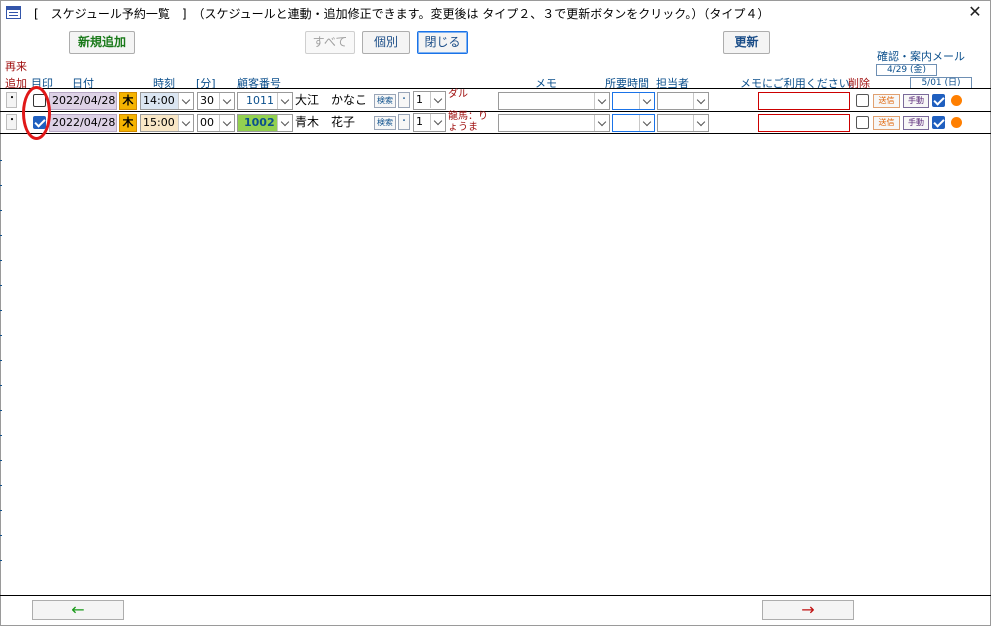  I want to click on customer-no-select: 1002, so click(265, 123).